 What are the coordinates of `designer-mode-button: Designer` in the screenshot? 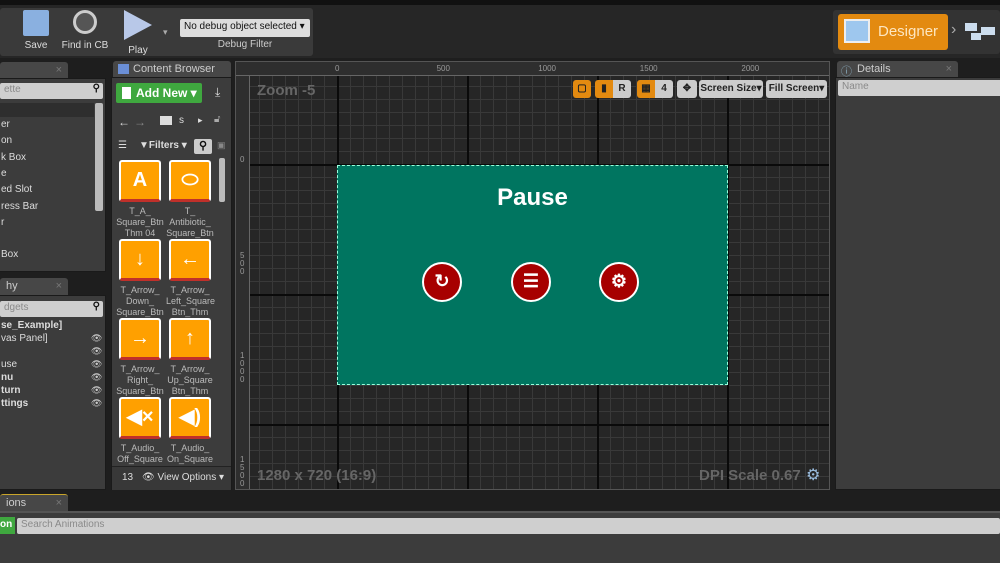 It's located at (893, 32).